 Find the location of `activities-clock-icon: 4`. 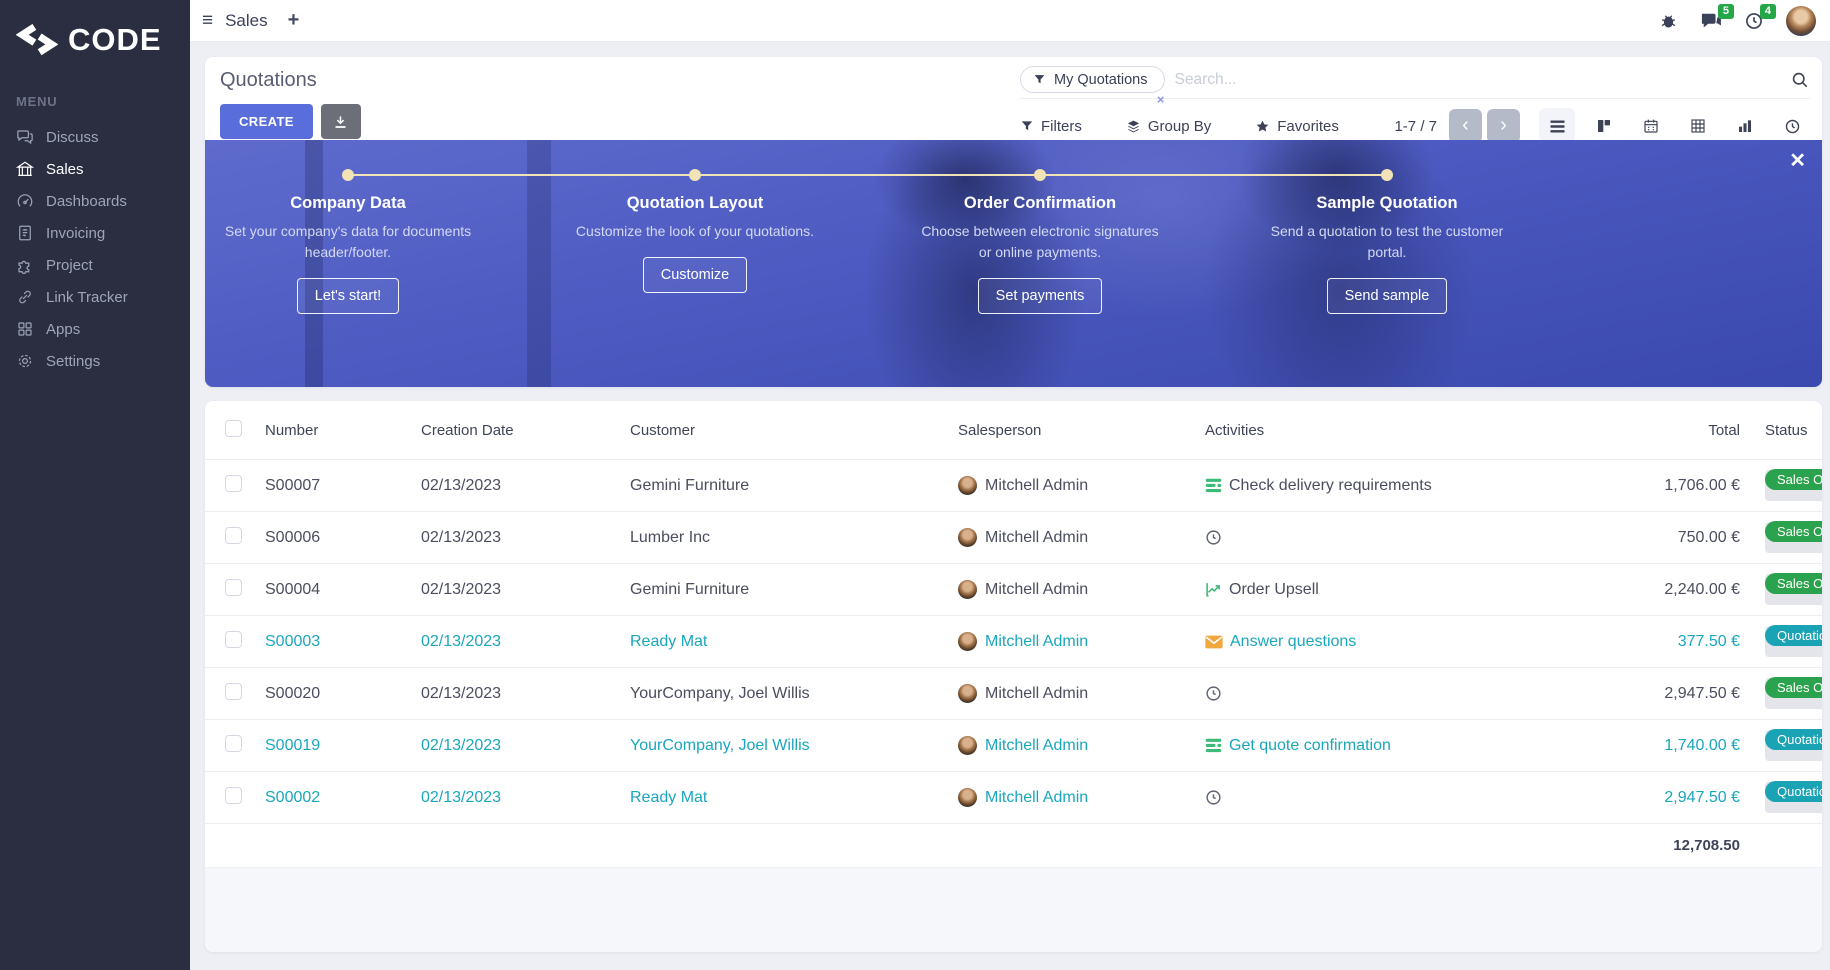

activities-clock-icon: 4 is located at coordinates (1760, 17).